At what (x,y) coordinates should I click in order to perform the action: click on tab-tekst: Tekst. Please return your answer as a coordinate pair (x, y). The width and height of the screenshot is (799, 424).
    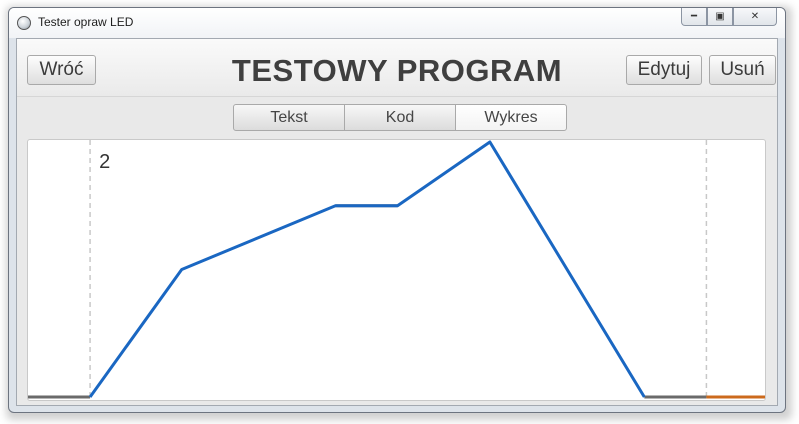
    Looking at the image, I should click on (289, 117).